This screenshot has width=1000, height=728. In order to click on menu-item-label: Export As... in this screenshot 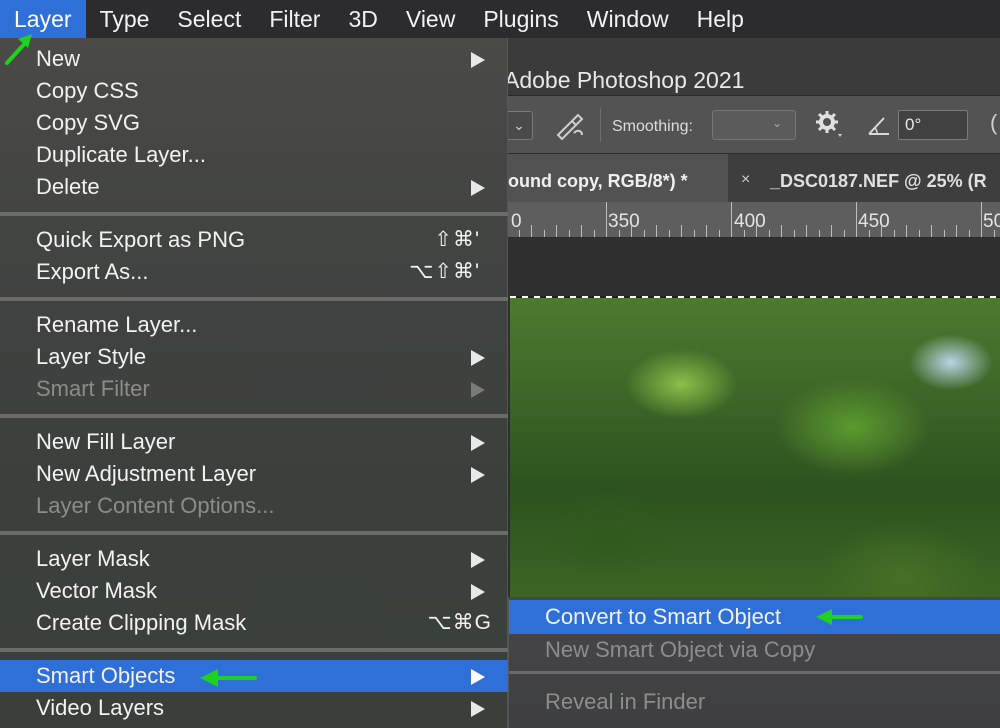, I will do `click(92, 271)`.